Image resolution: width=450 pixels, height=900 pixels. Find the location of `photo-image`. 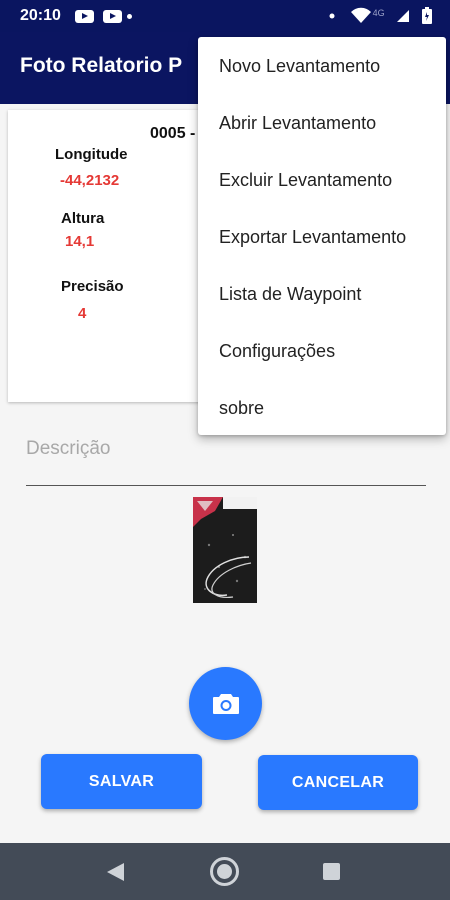

photo-image is located at coordinates (225, 550).